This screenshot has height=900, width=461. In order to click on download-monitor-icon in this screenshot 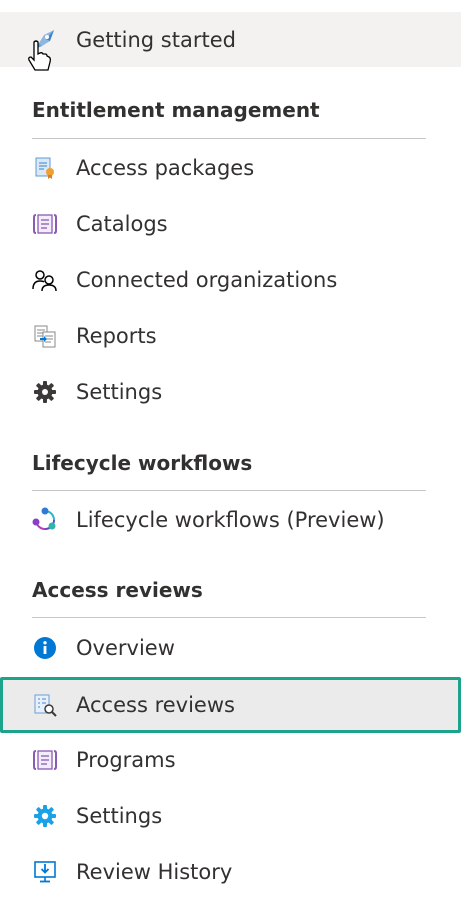, I will do `click(45, 872)`.